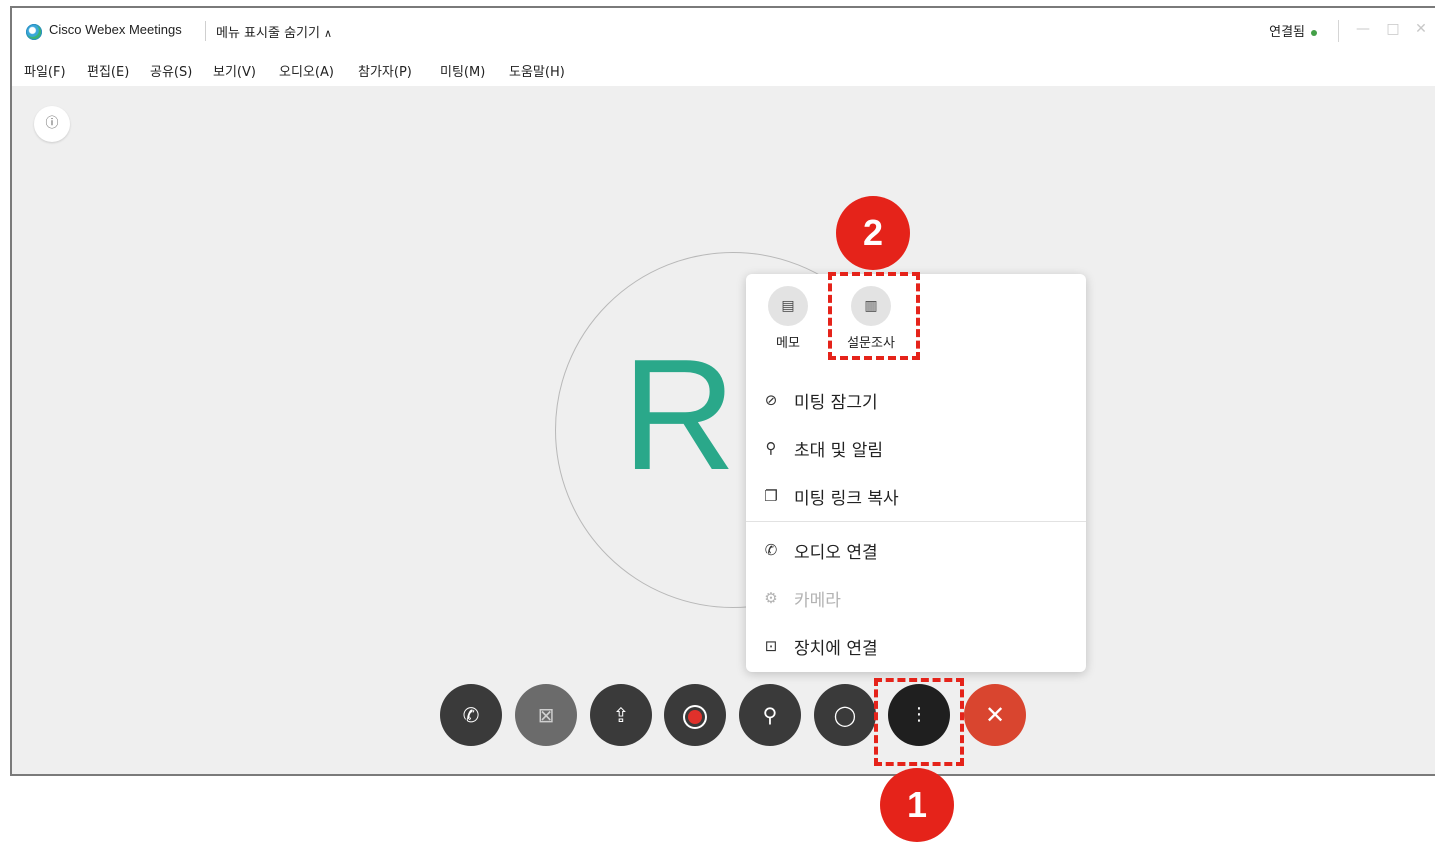 The width and height of the screenshot is (1435, 844). What do you see at coordinates (788, 306) in the screenshot?
I see `notes-icon: ▤` at bounding box center [788, 306].